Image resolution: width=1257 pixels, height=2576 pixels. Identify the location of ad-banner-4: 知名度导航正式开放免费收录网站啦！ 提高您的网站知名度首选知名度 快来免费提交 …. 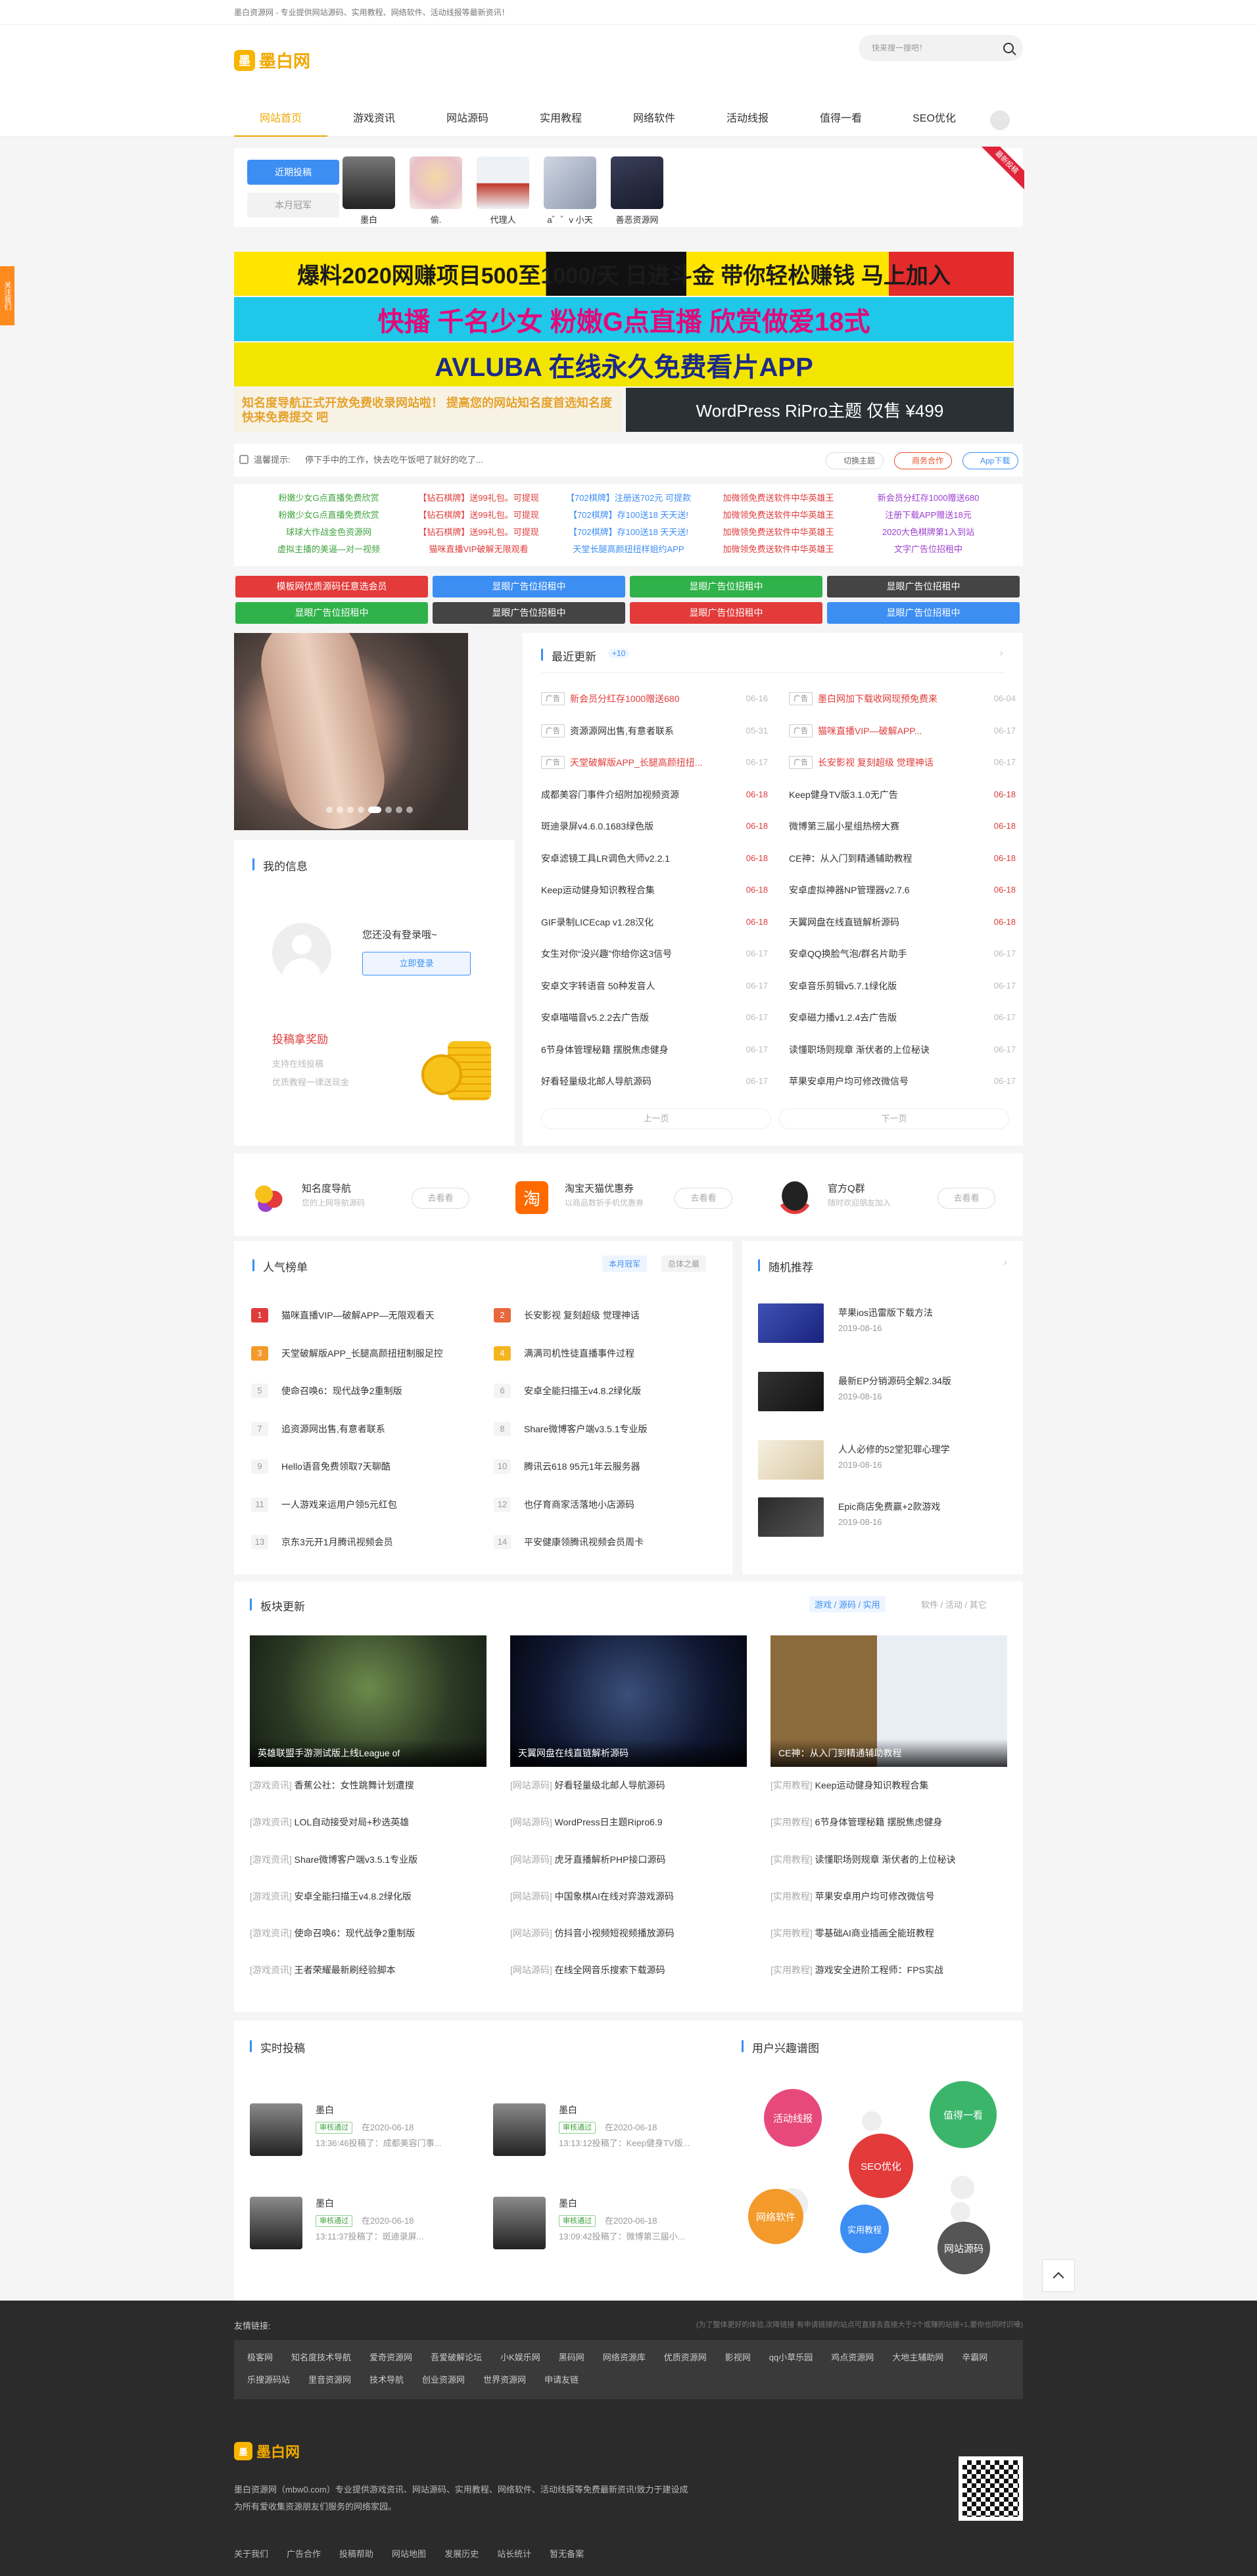
(428, 410).